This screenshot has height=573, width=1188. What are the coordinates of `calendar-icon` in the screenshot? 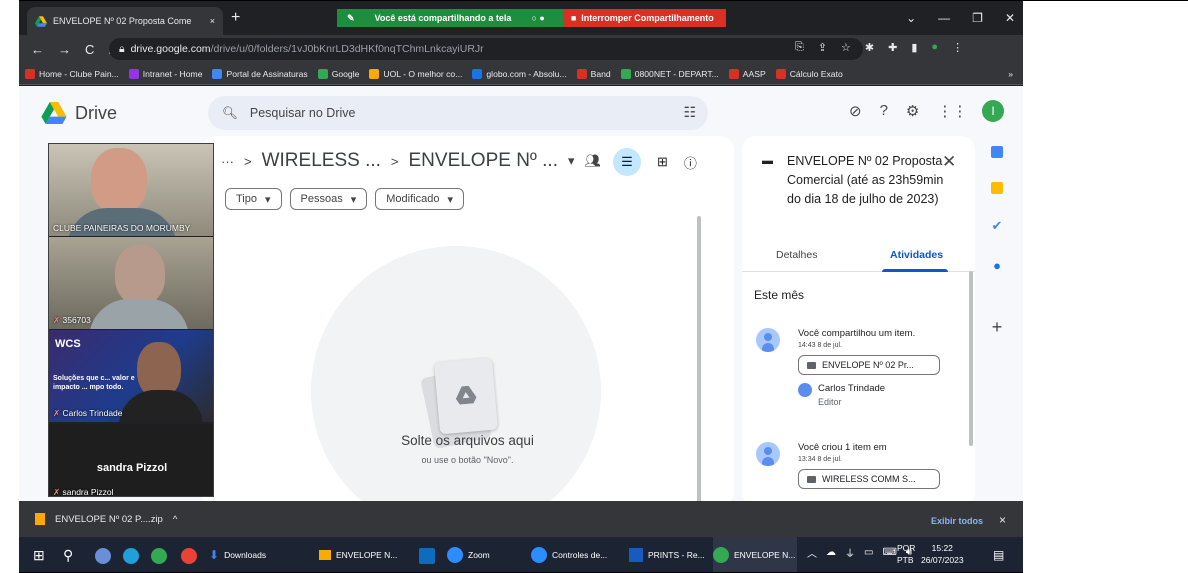 It's located at (997, 152).